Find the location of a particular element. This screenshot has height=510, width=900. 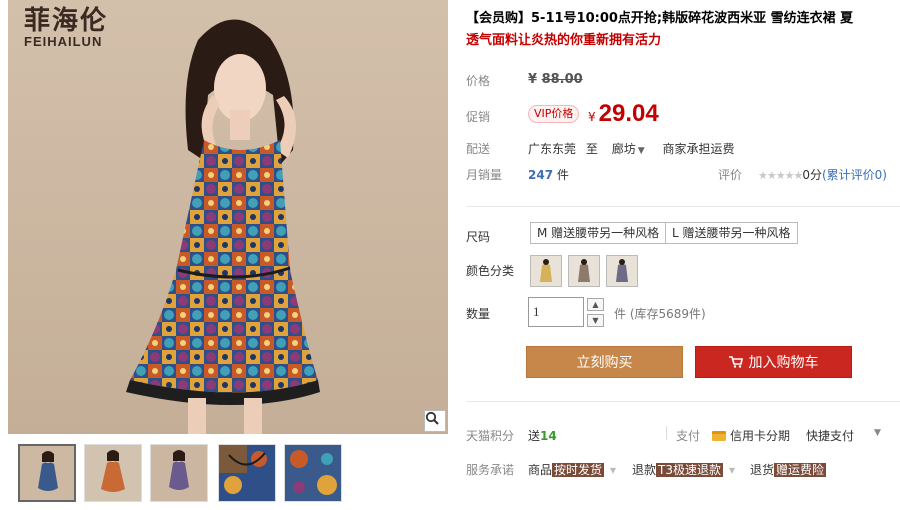

promo-price: ¥29.04 is located at coordinates (623, 114).